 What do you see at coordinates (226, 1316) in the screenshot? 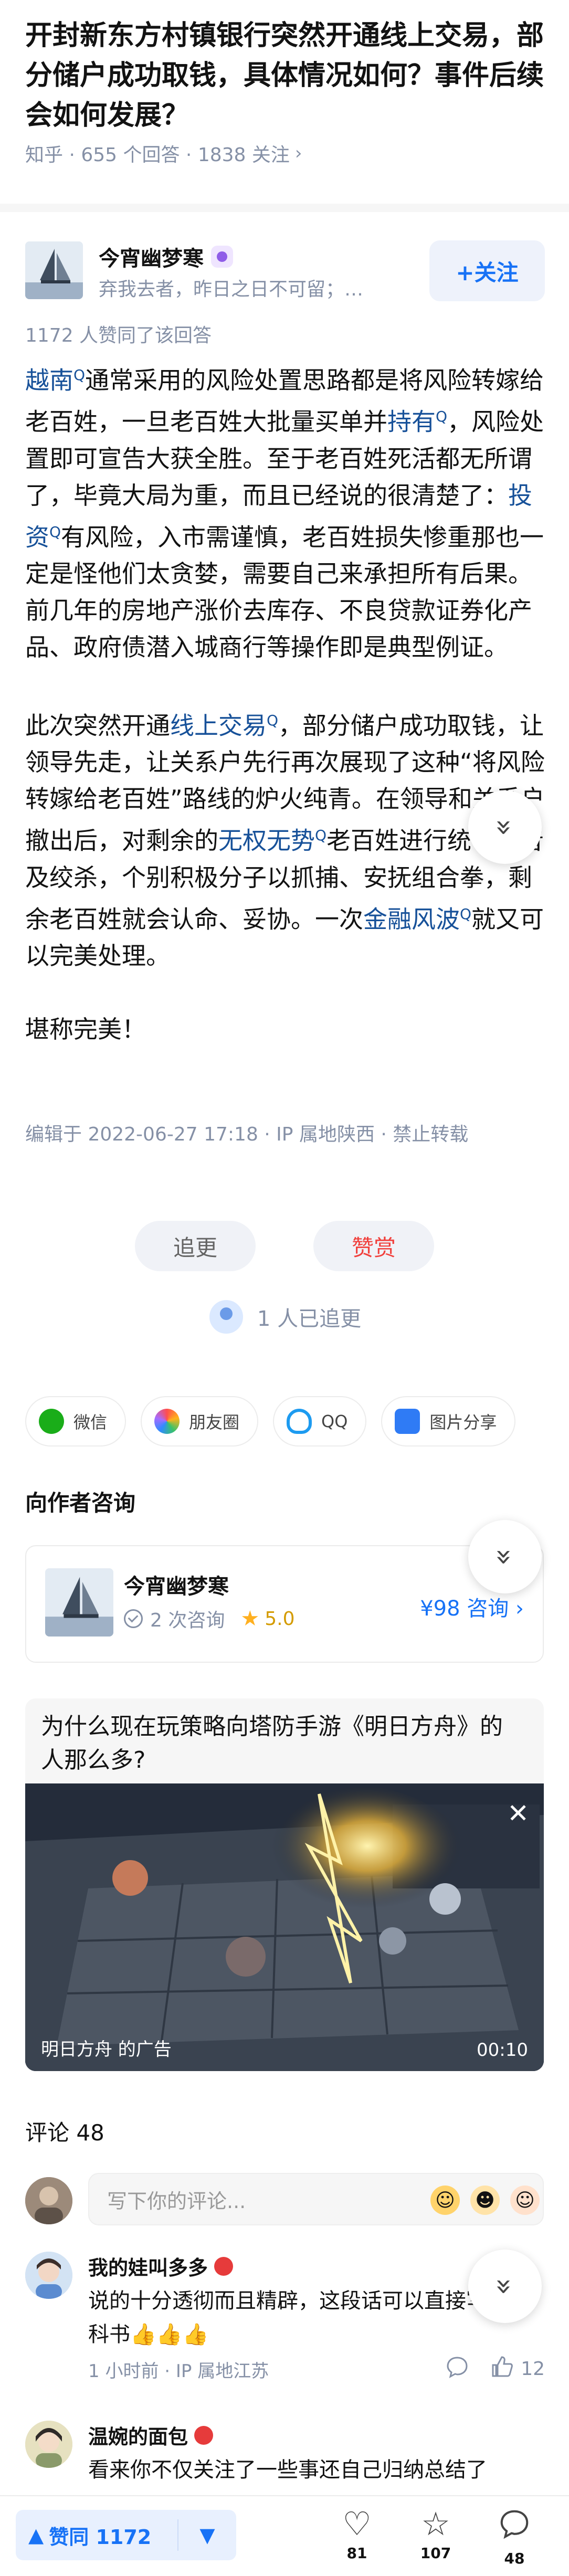
I see `follower-avatar` at bounding box center [226, 1316].